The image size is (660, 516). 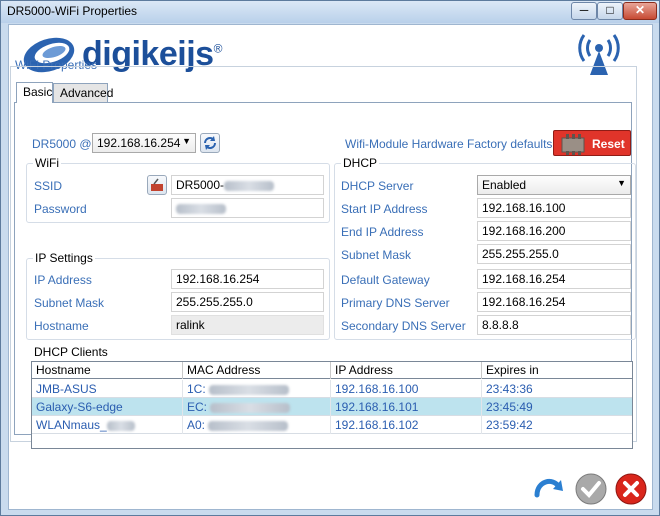 I want to click on close-window-button: ✕, so click(x=640, y=11).